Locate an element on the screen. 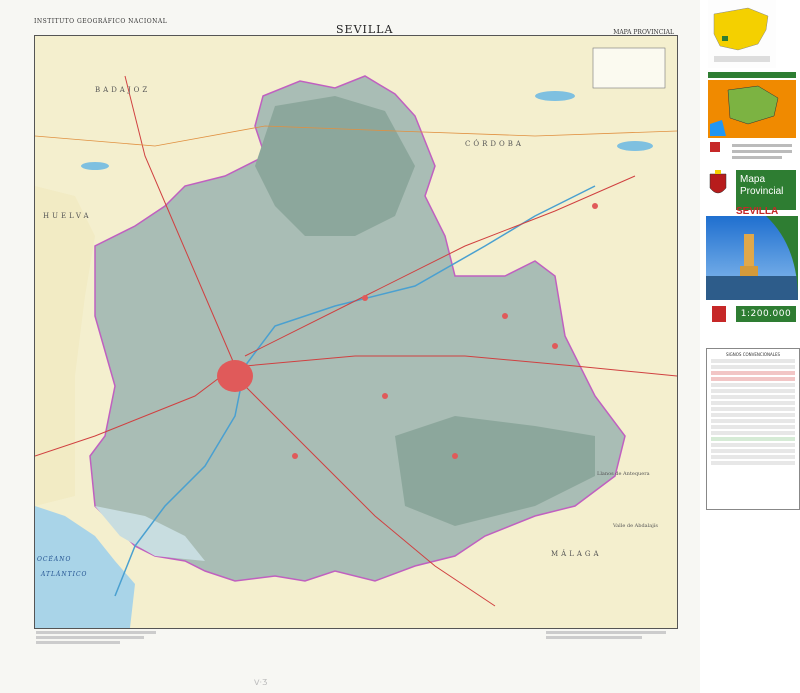  label-huelva: HUELVA is located at coordinates (67, 216).